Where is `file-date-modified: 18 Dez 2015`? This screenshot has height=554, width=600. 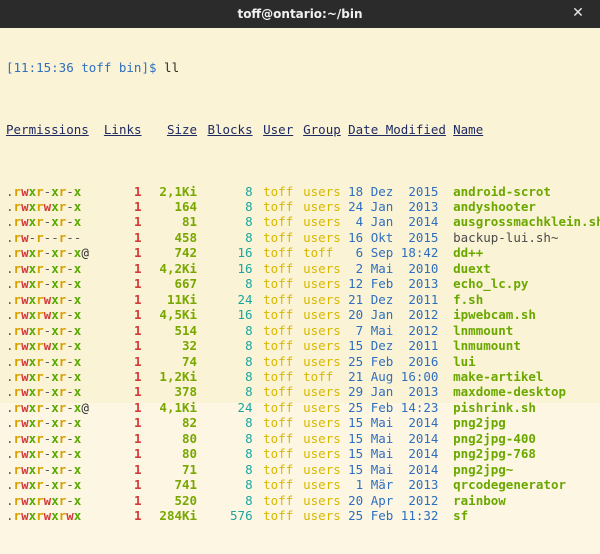
file-date-modified: 18 Dez 2015 is located at coordinates (393, 191).